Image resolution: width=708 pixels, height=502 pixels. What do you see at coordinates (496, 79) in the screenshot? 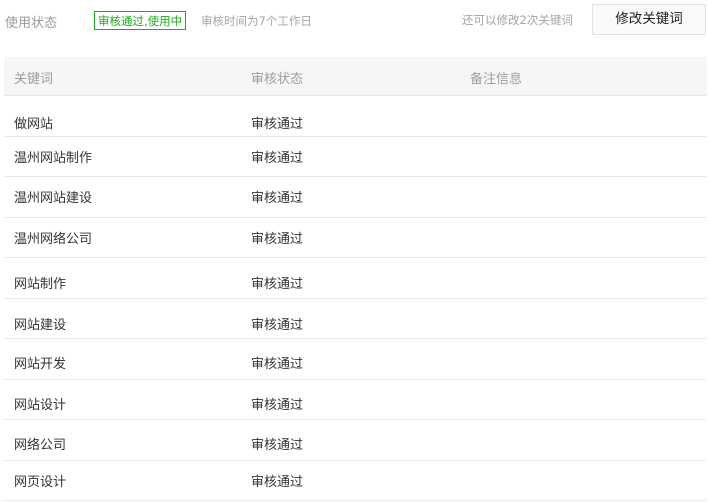
I see `column-header-remarks: 备注信息` at bounding box center [496, 79].